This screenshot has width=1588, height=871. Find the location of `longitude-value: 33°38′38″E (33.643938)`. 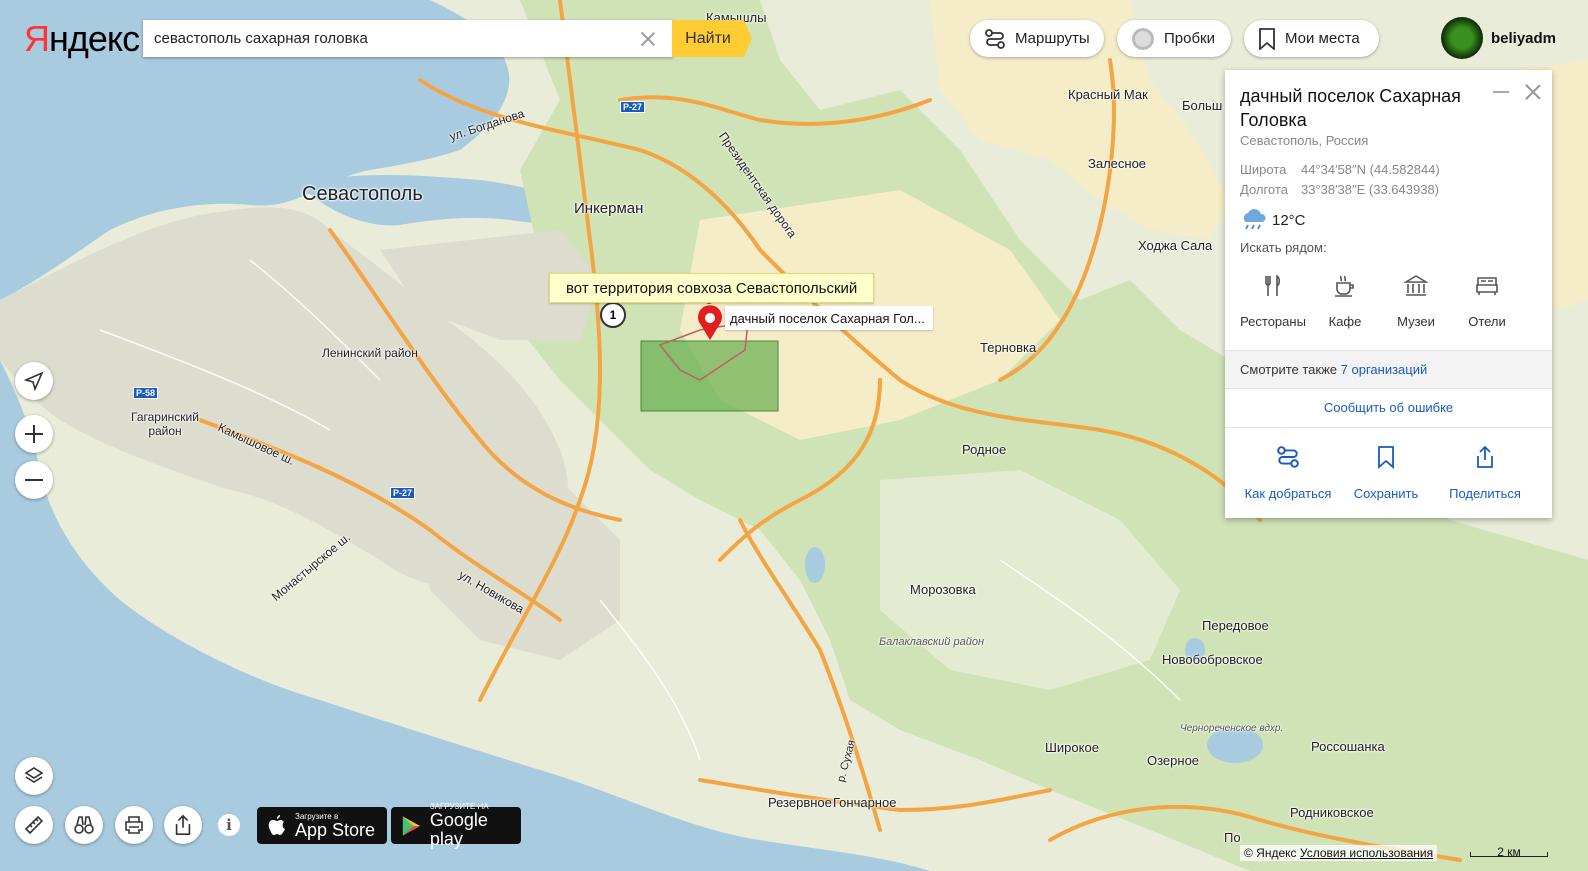

longitude-value: 33°38′38″E (33.643938) is located at coordinates (1370, 189).